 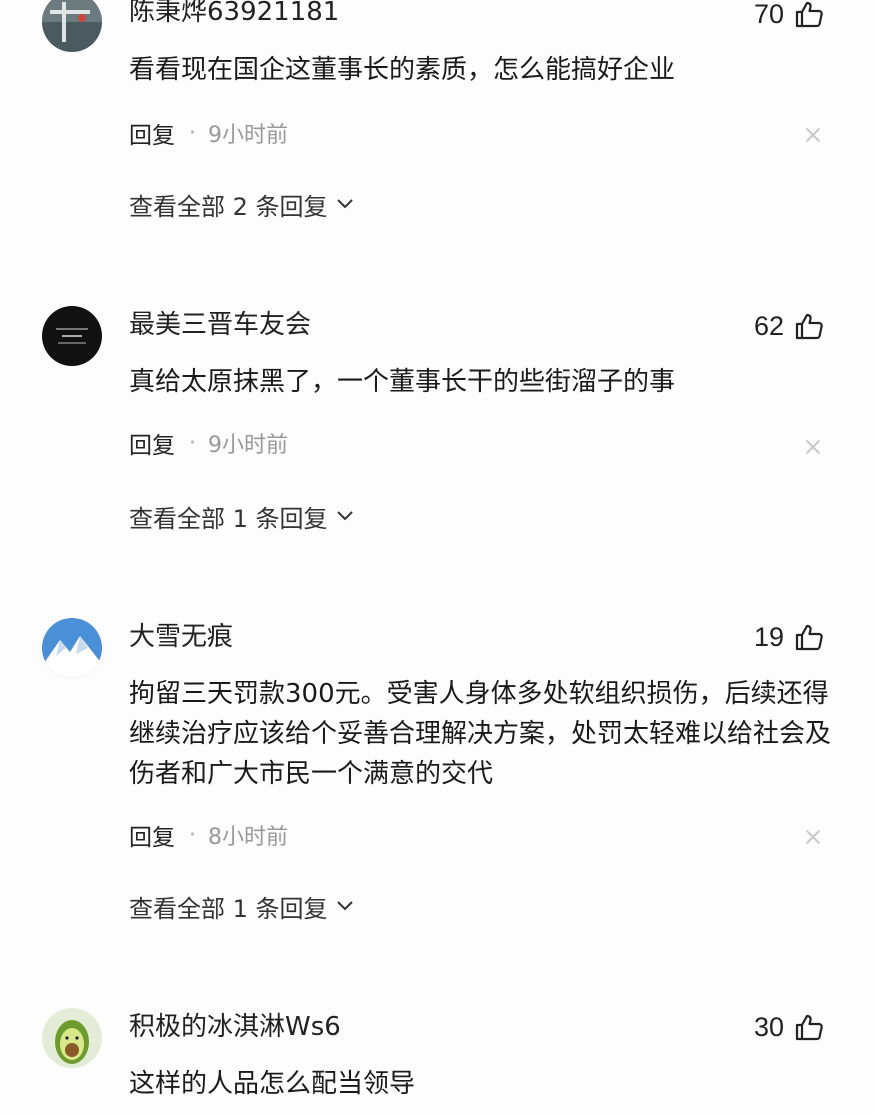 I want to click on like-button: 62, so click(x=789, y=326).